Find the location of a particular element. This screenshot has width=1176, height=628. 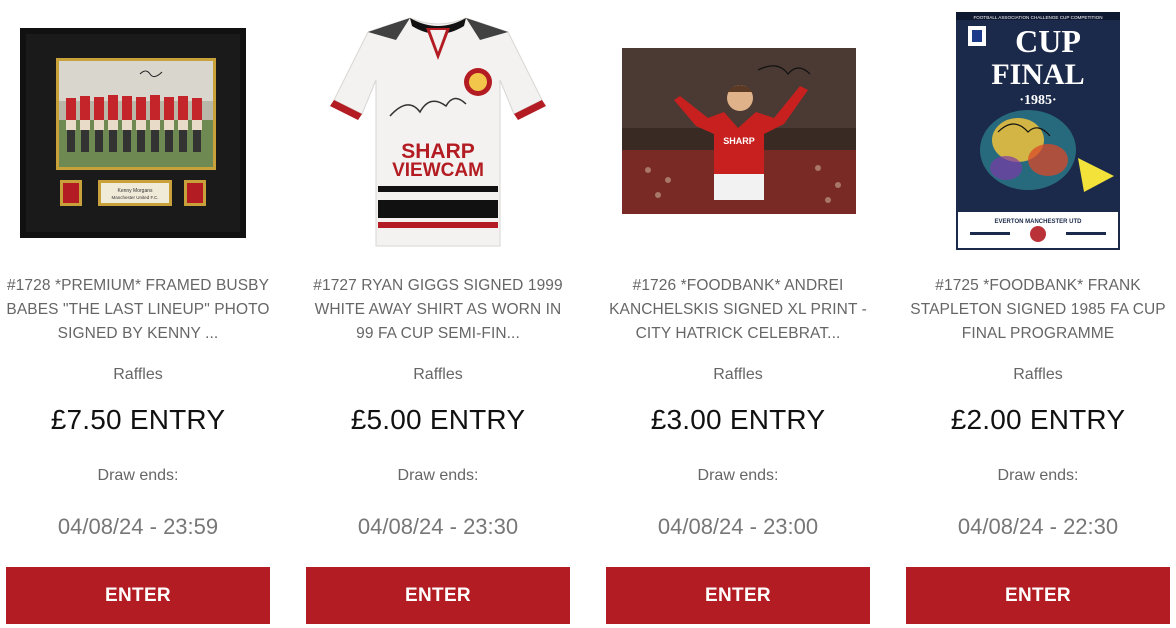

draw-ends-date: 04/08/24 - 23:59 is located at coordinates (138, 526).